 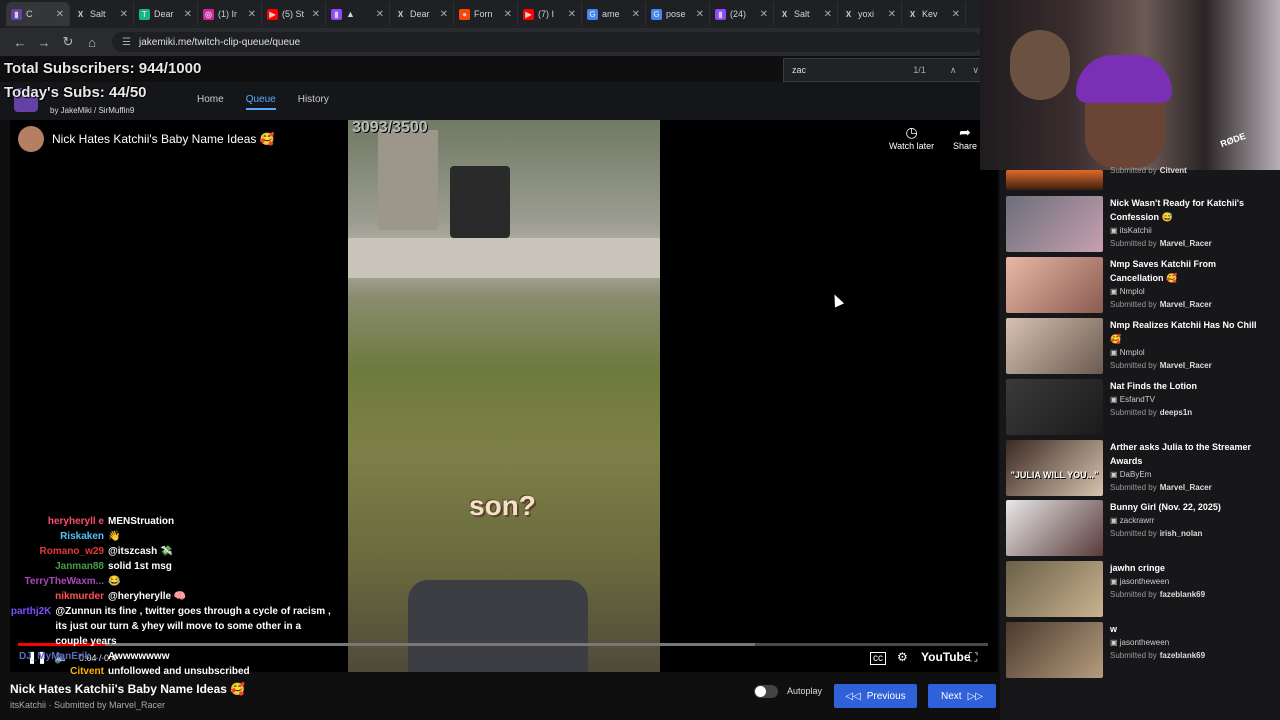 I want to click on url-field: ☰ jakemiki.me/twitch-clip-queue/queue, so click(x=547, y=42).